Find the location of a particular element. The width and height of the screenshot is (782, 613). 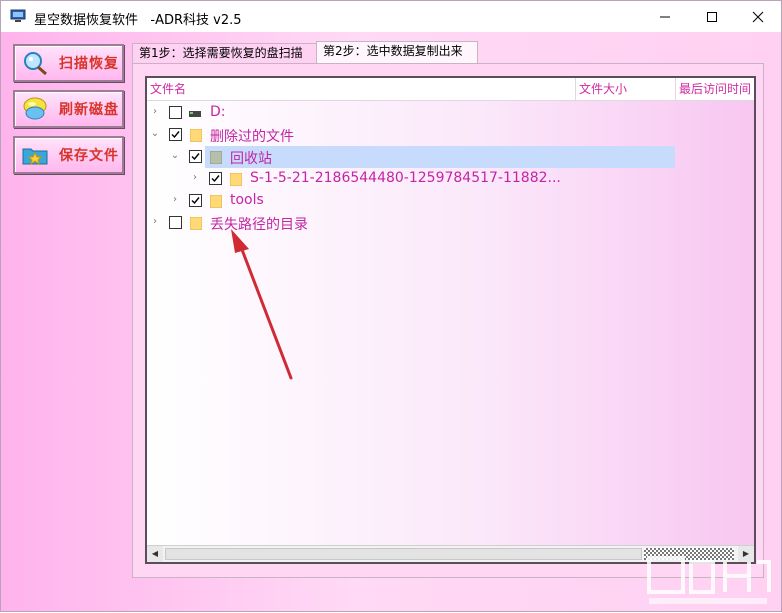

maximize-icon is located at coordinates (712, 16).